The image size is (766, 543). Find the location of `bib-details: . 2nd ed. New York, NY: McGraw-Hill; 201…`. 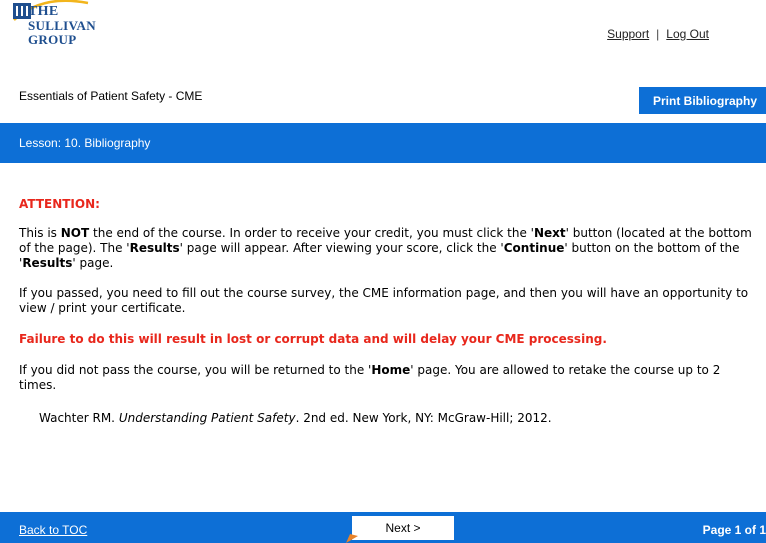

bib-details: . 2nd ed. New York, NY: McGraw-Hill; 201… is located at coordinates (423, 418).